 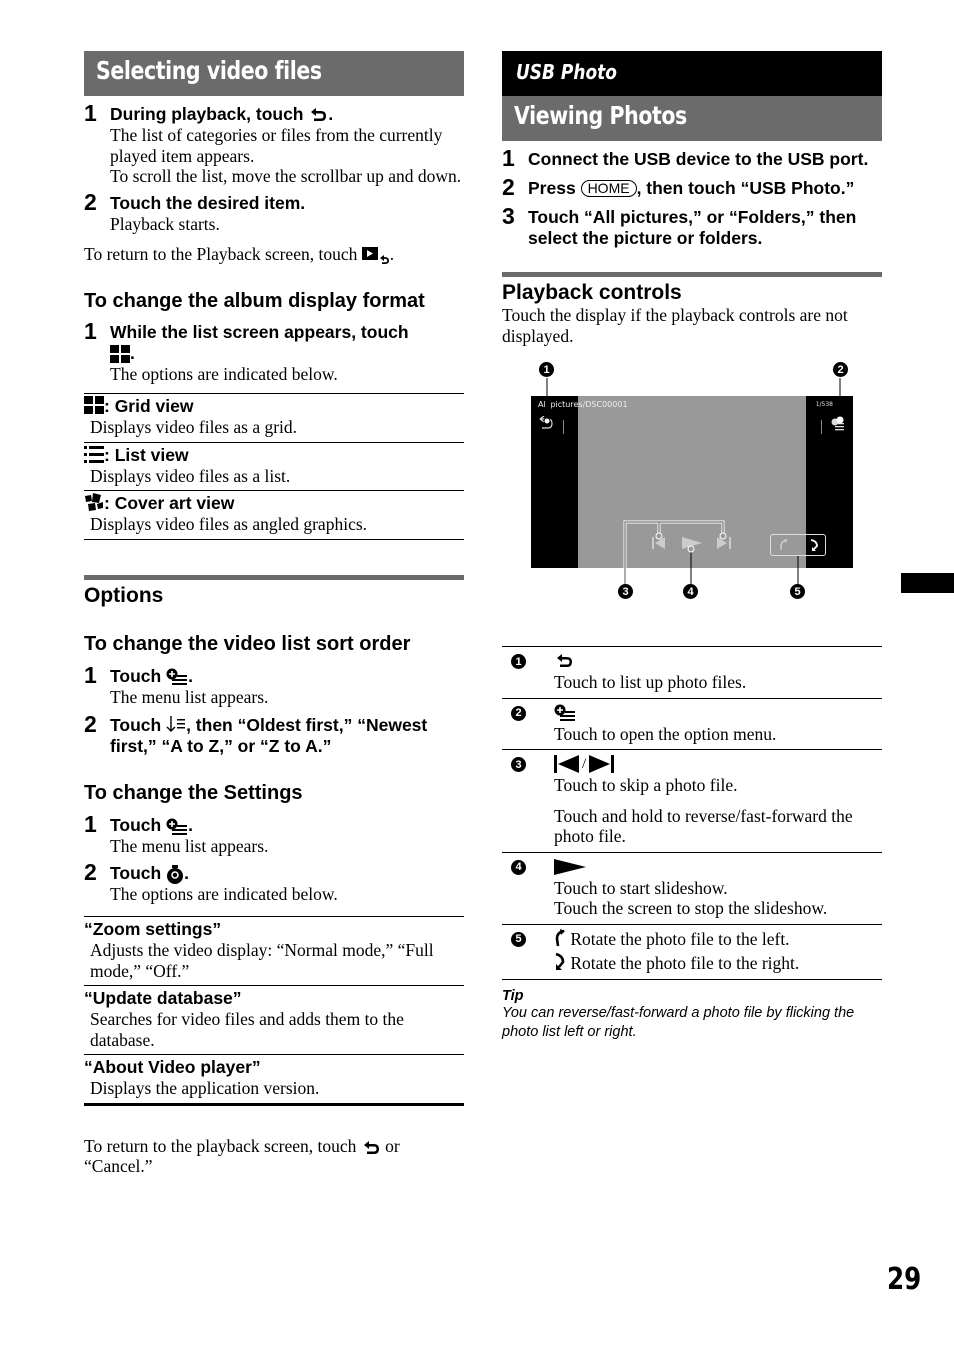 I want to click on playback-return-icon, so click(x=375, y=255).